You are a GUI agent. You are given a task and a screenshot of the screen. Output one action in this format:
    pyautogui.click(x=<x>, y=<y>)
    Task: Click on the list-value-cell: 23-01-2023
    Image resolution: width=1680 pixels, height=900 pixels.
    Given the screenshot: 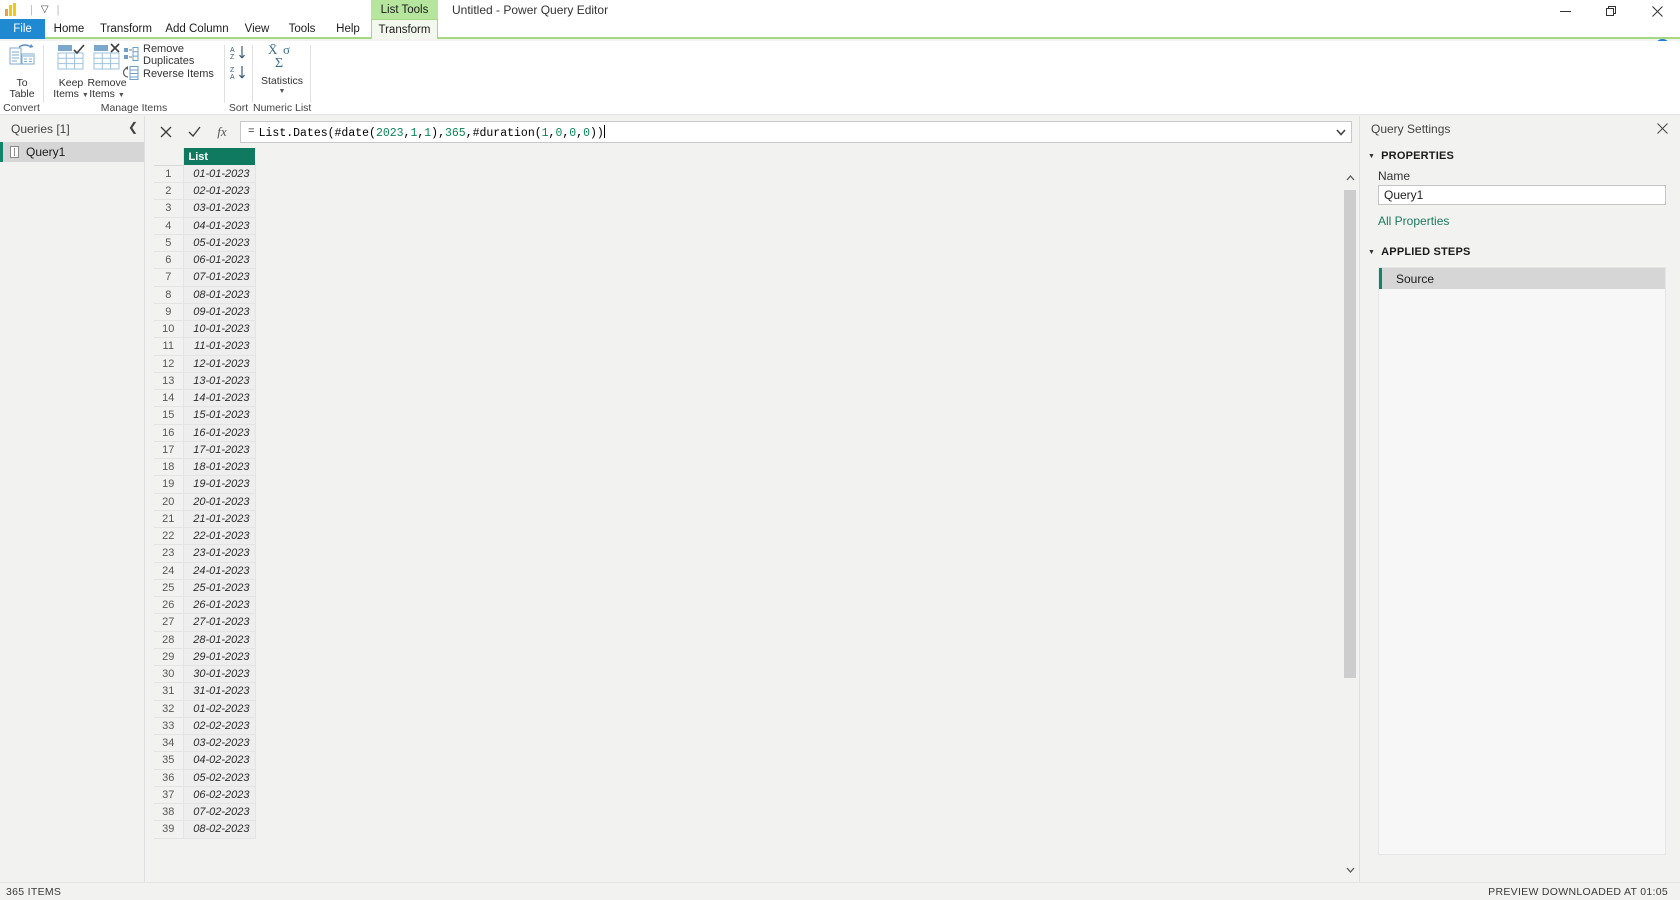 What is the action you would take?
    pyautogui.click(x=219, y=553)
    